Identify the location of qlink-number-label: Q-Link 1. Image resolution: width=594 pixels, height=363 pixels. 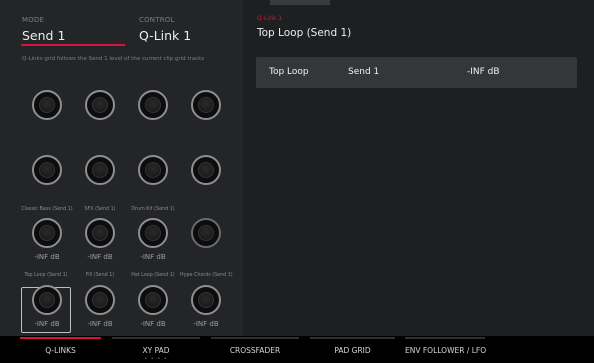
(270, 18).